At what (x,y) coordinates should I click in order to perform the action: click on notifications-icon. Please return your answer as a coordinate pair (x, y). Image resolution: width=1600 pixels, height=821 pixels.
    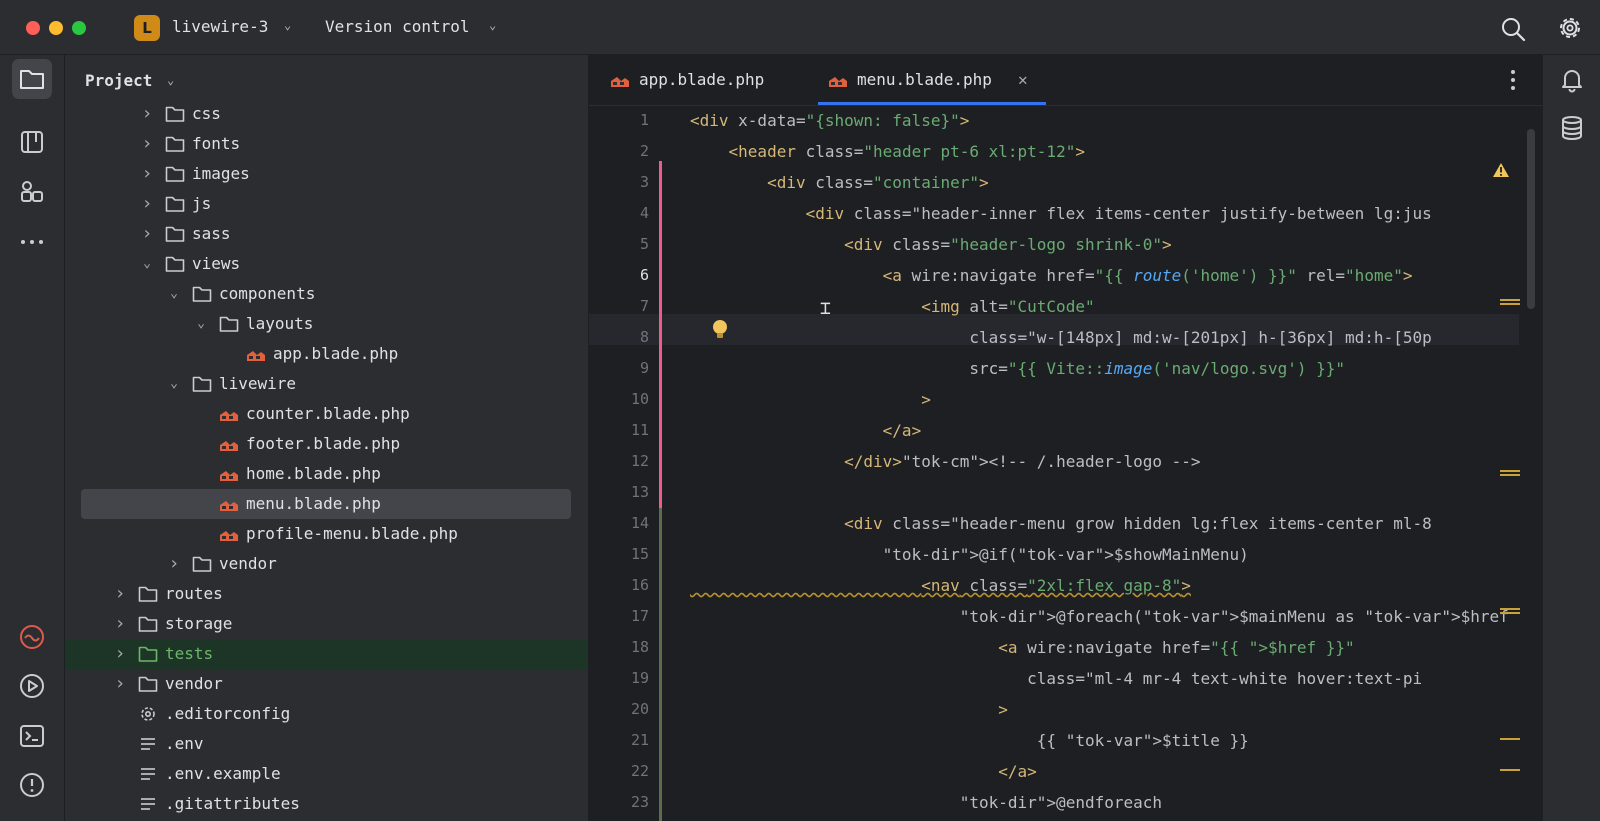
    Looking at the image, I should click on (1572, 80).